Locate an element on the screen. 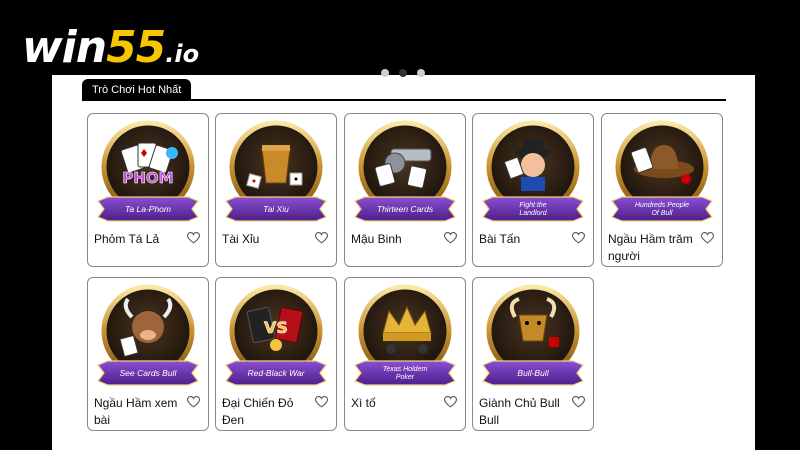 This screenshot has width=800, height=450. game-card: PHOM Ta La-Phom Phỏm Tá Lả is located at coordinates (148, 190).